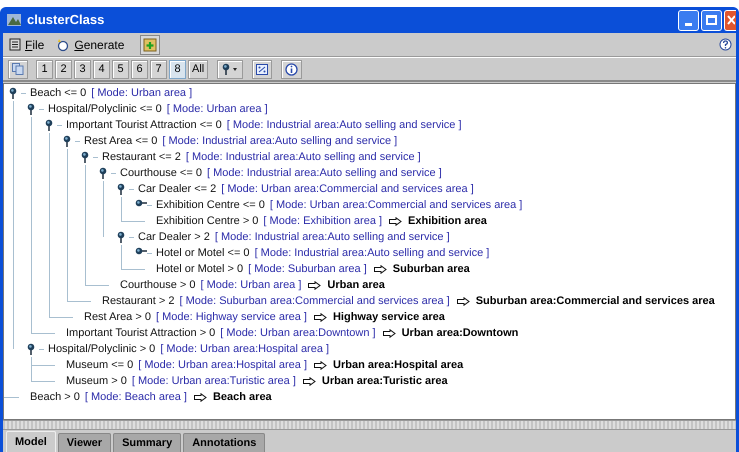 This screenshot has height=452, width=739. Describe the element at coordinates (307, 269) in the screenshot. I see `node-mode: [ Mode: Suburban area ]` at that location.